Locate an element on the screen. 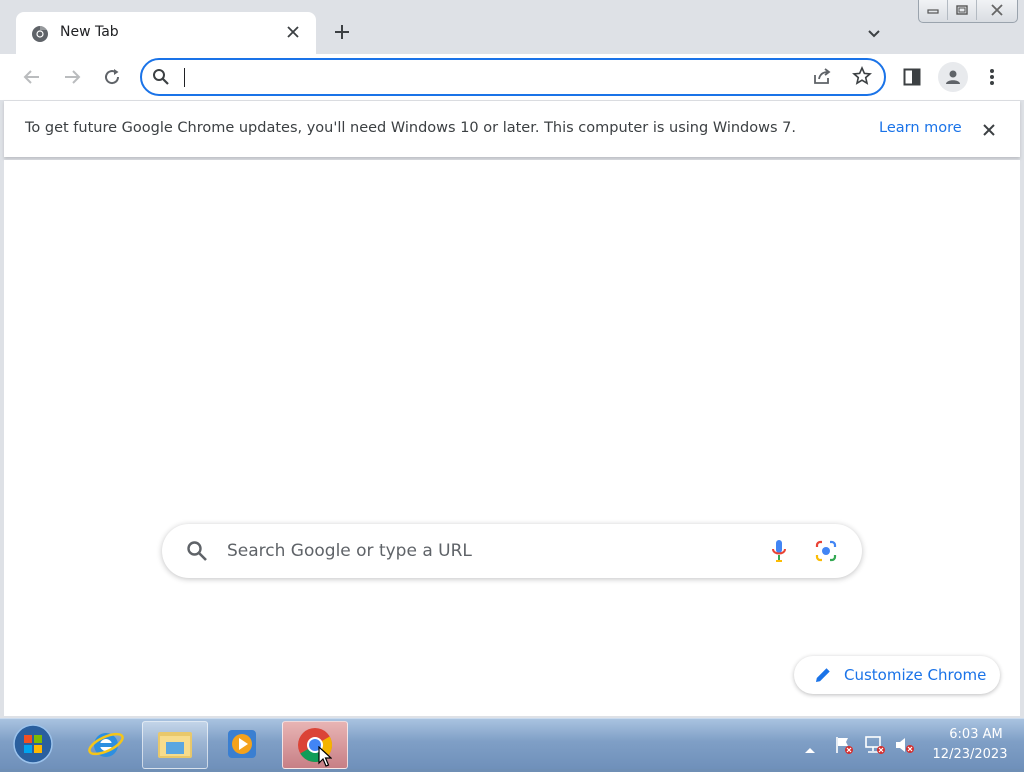 The height and width of the screenshot is (772, 1024). window-controls is located at coordinates (968, 11).